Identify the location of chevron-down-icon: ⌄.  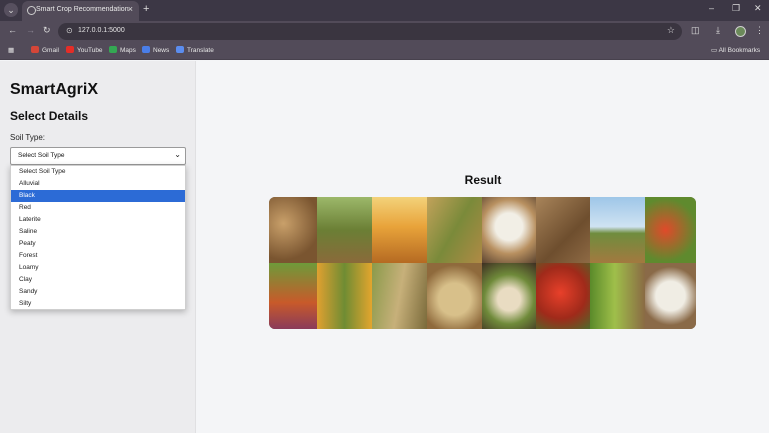
(177, 154).